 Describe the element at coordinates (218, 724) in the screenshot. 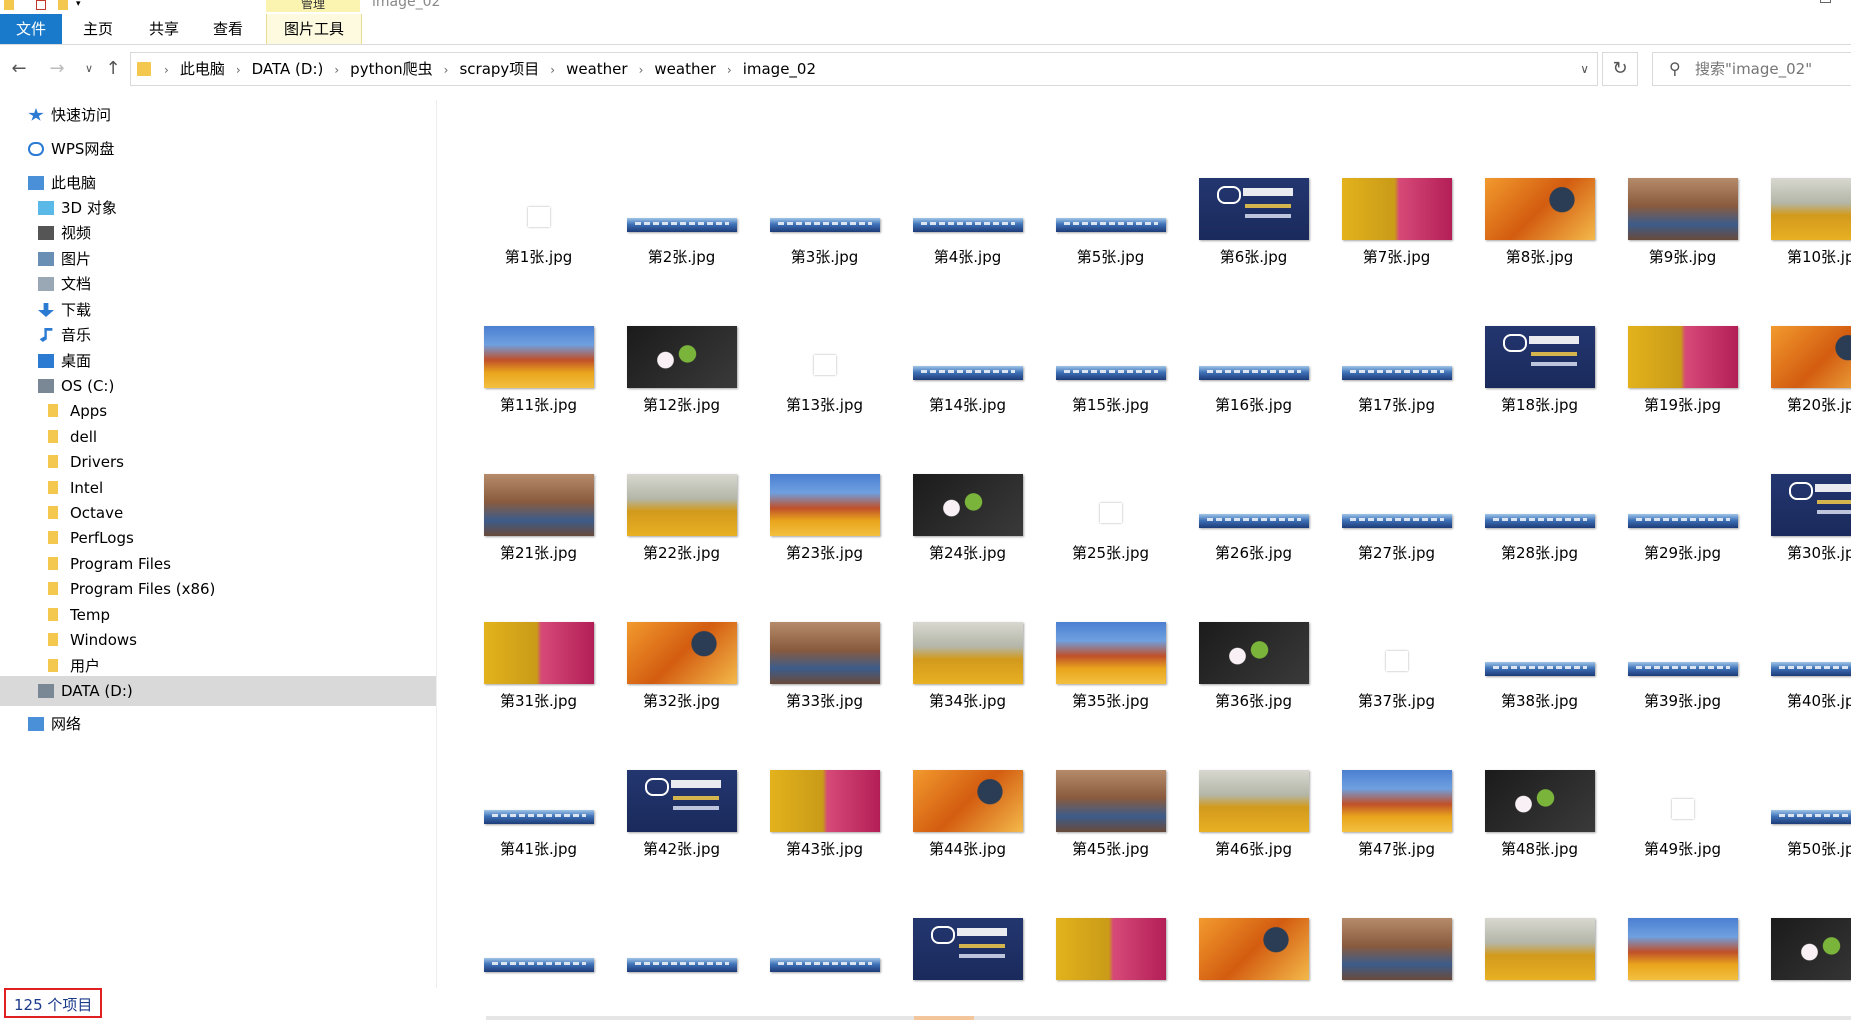

I see `nav-item: 网络` at that location.